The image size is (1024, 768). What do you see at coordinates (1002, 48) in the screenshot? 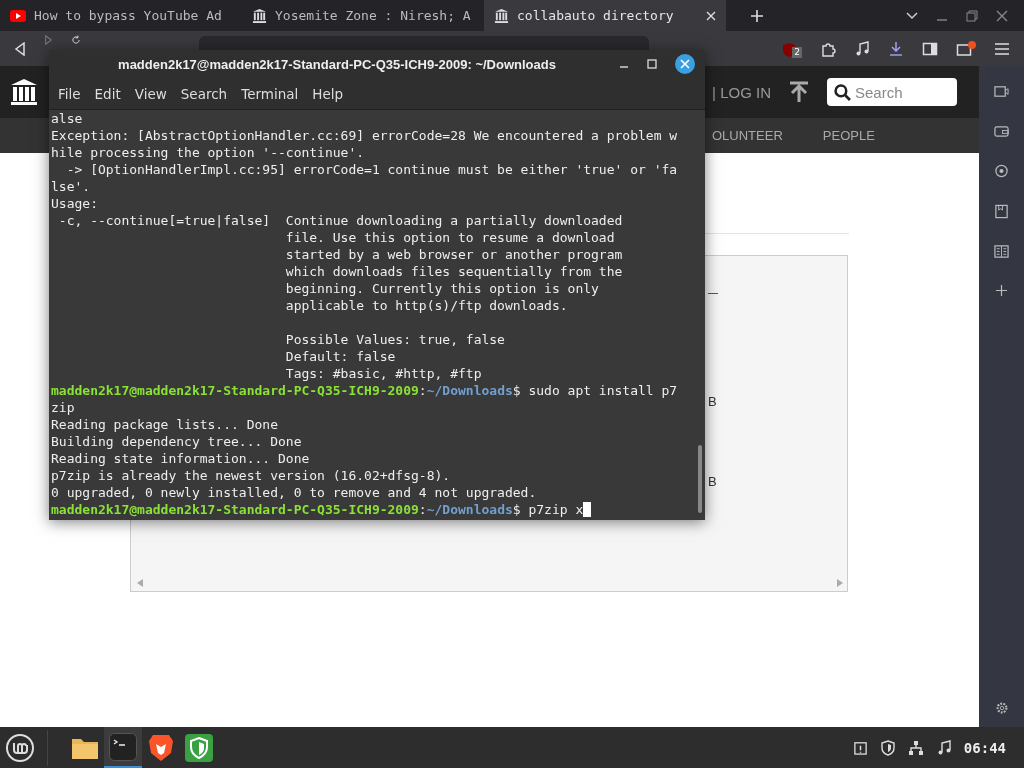
I see `menu-icon` at bounding box center [1002, 48].